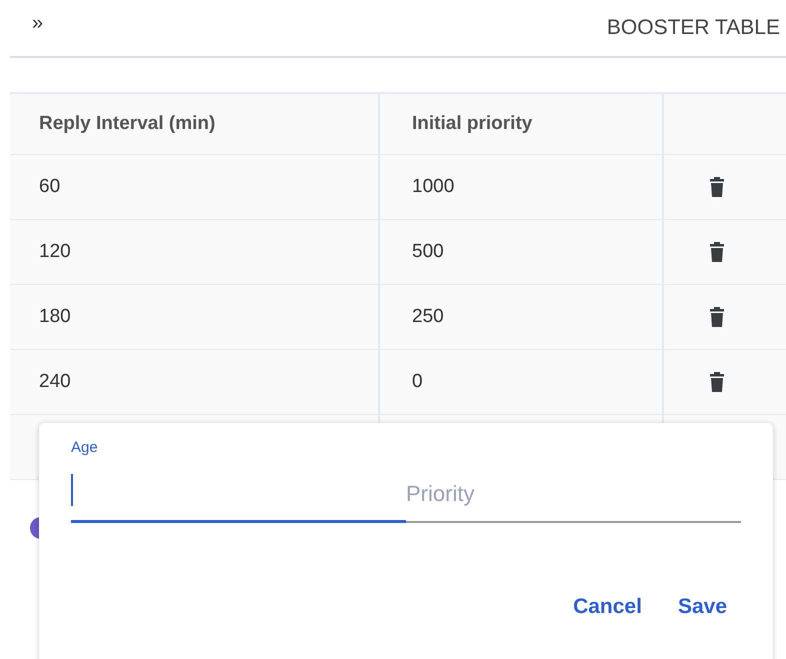 The height and width of the screenshot is (659, 786). Describe the element at coordinates (55, 382) in the screenshot. I see `table-cell: 240` at that location.